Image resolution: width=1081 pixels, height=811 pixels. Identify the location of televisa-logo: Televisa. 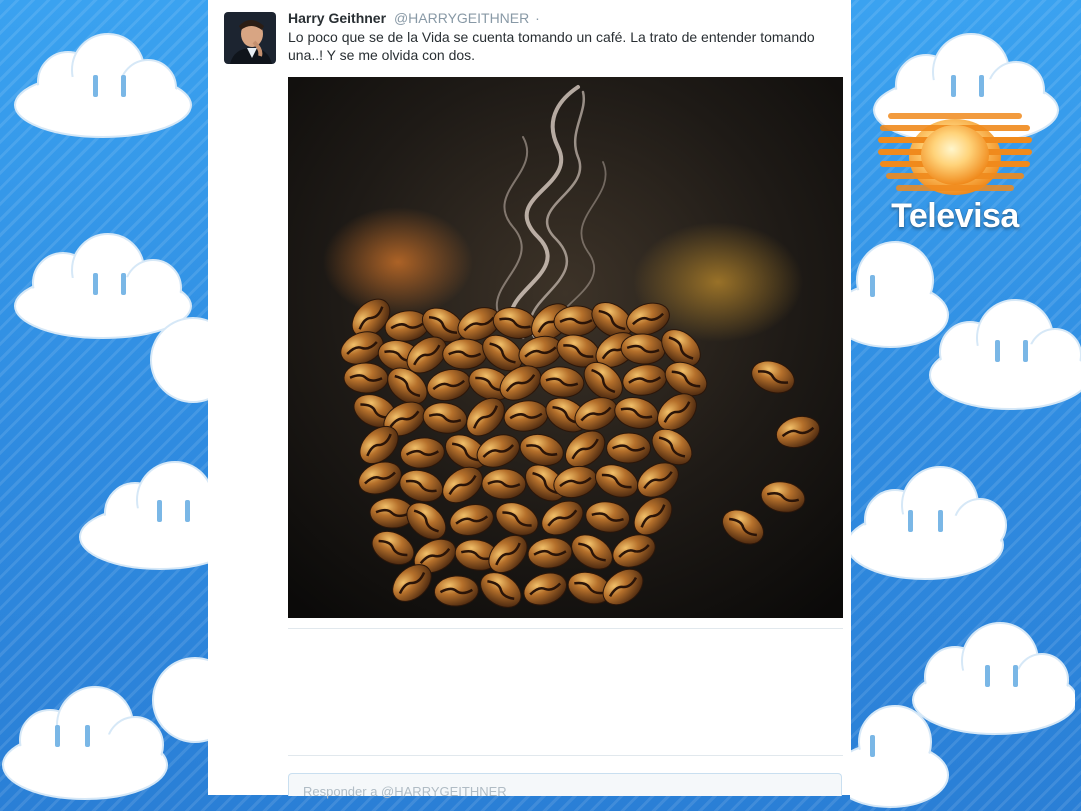
(955, 175).